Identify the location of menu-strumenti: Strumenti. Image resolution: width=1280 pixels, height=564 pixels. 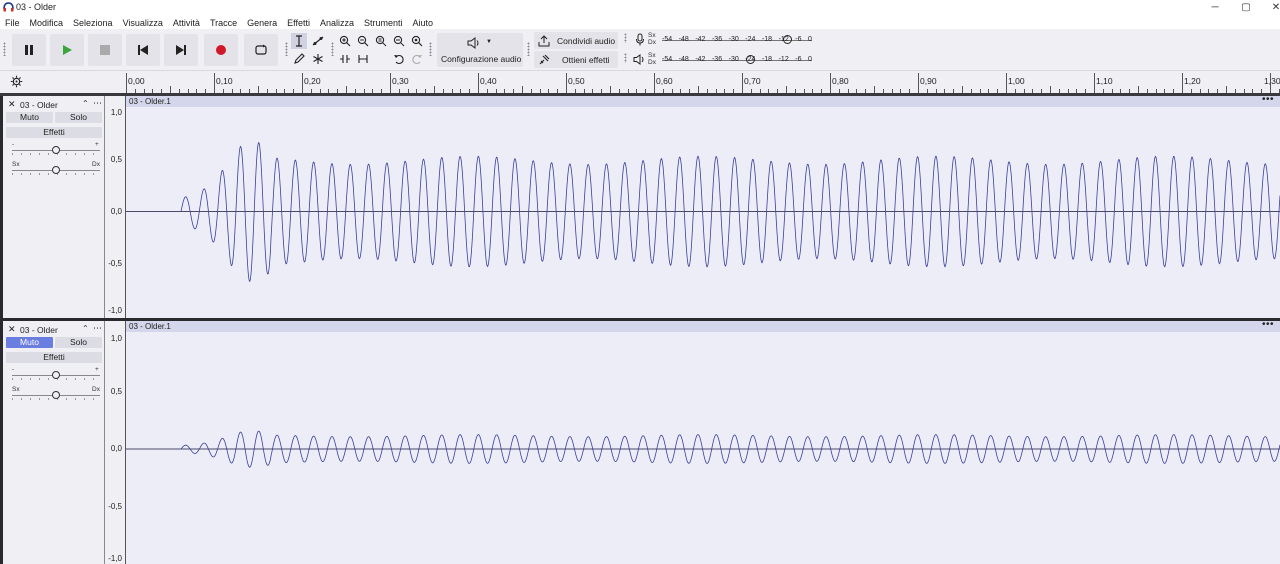
(383, 22).